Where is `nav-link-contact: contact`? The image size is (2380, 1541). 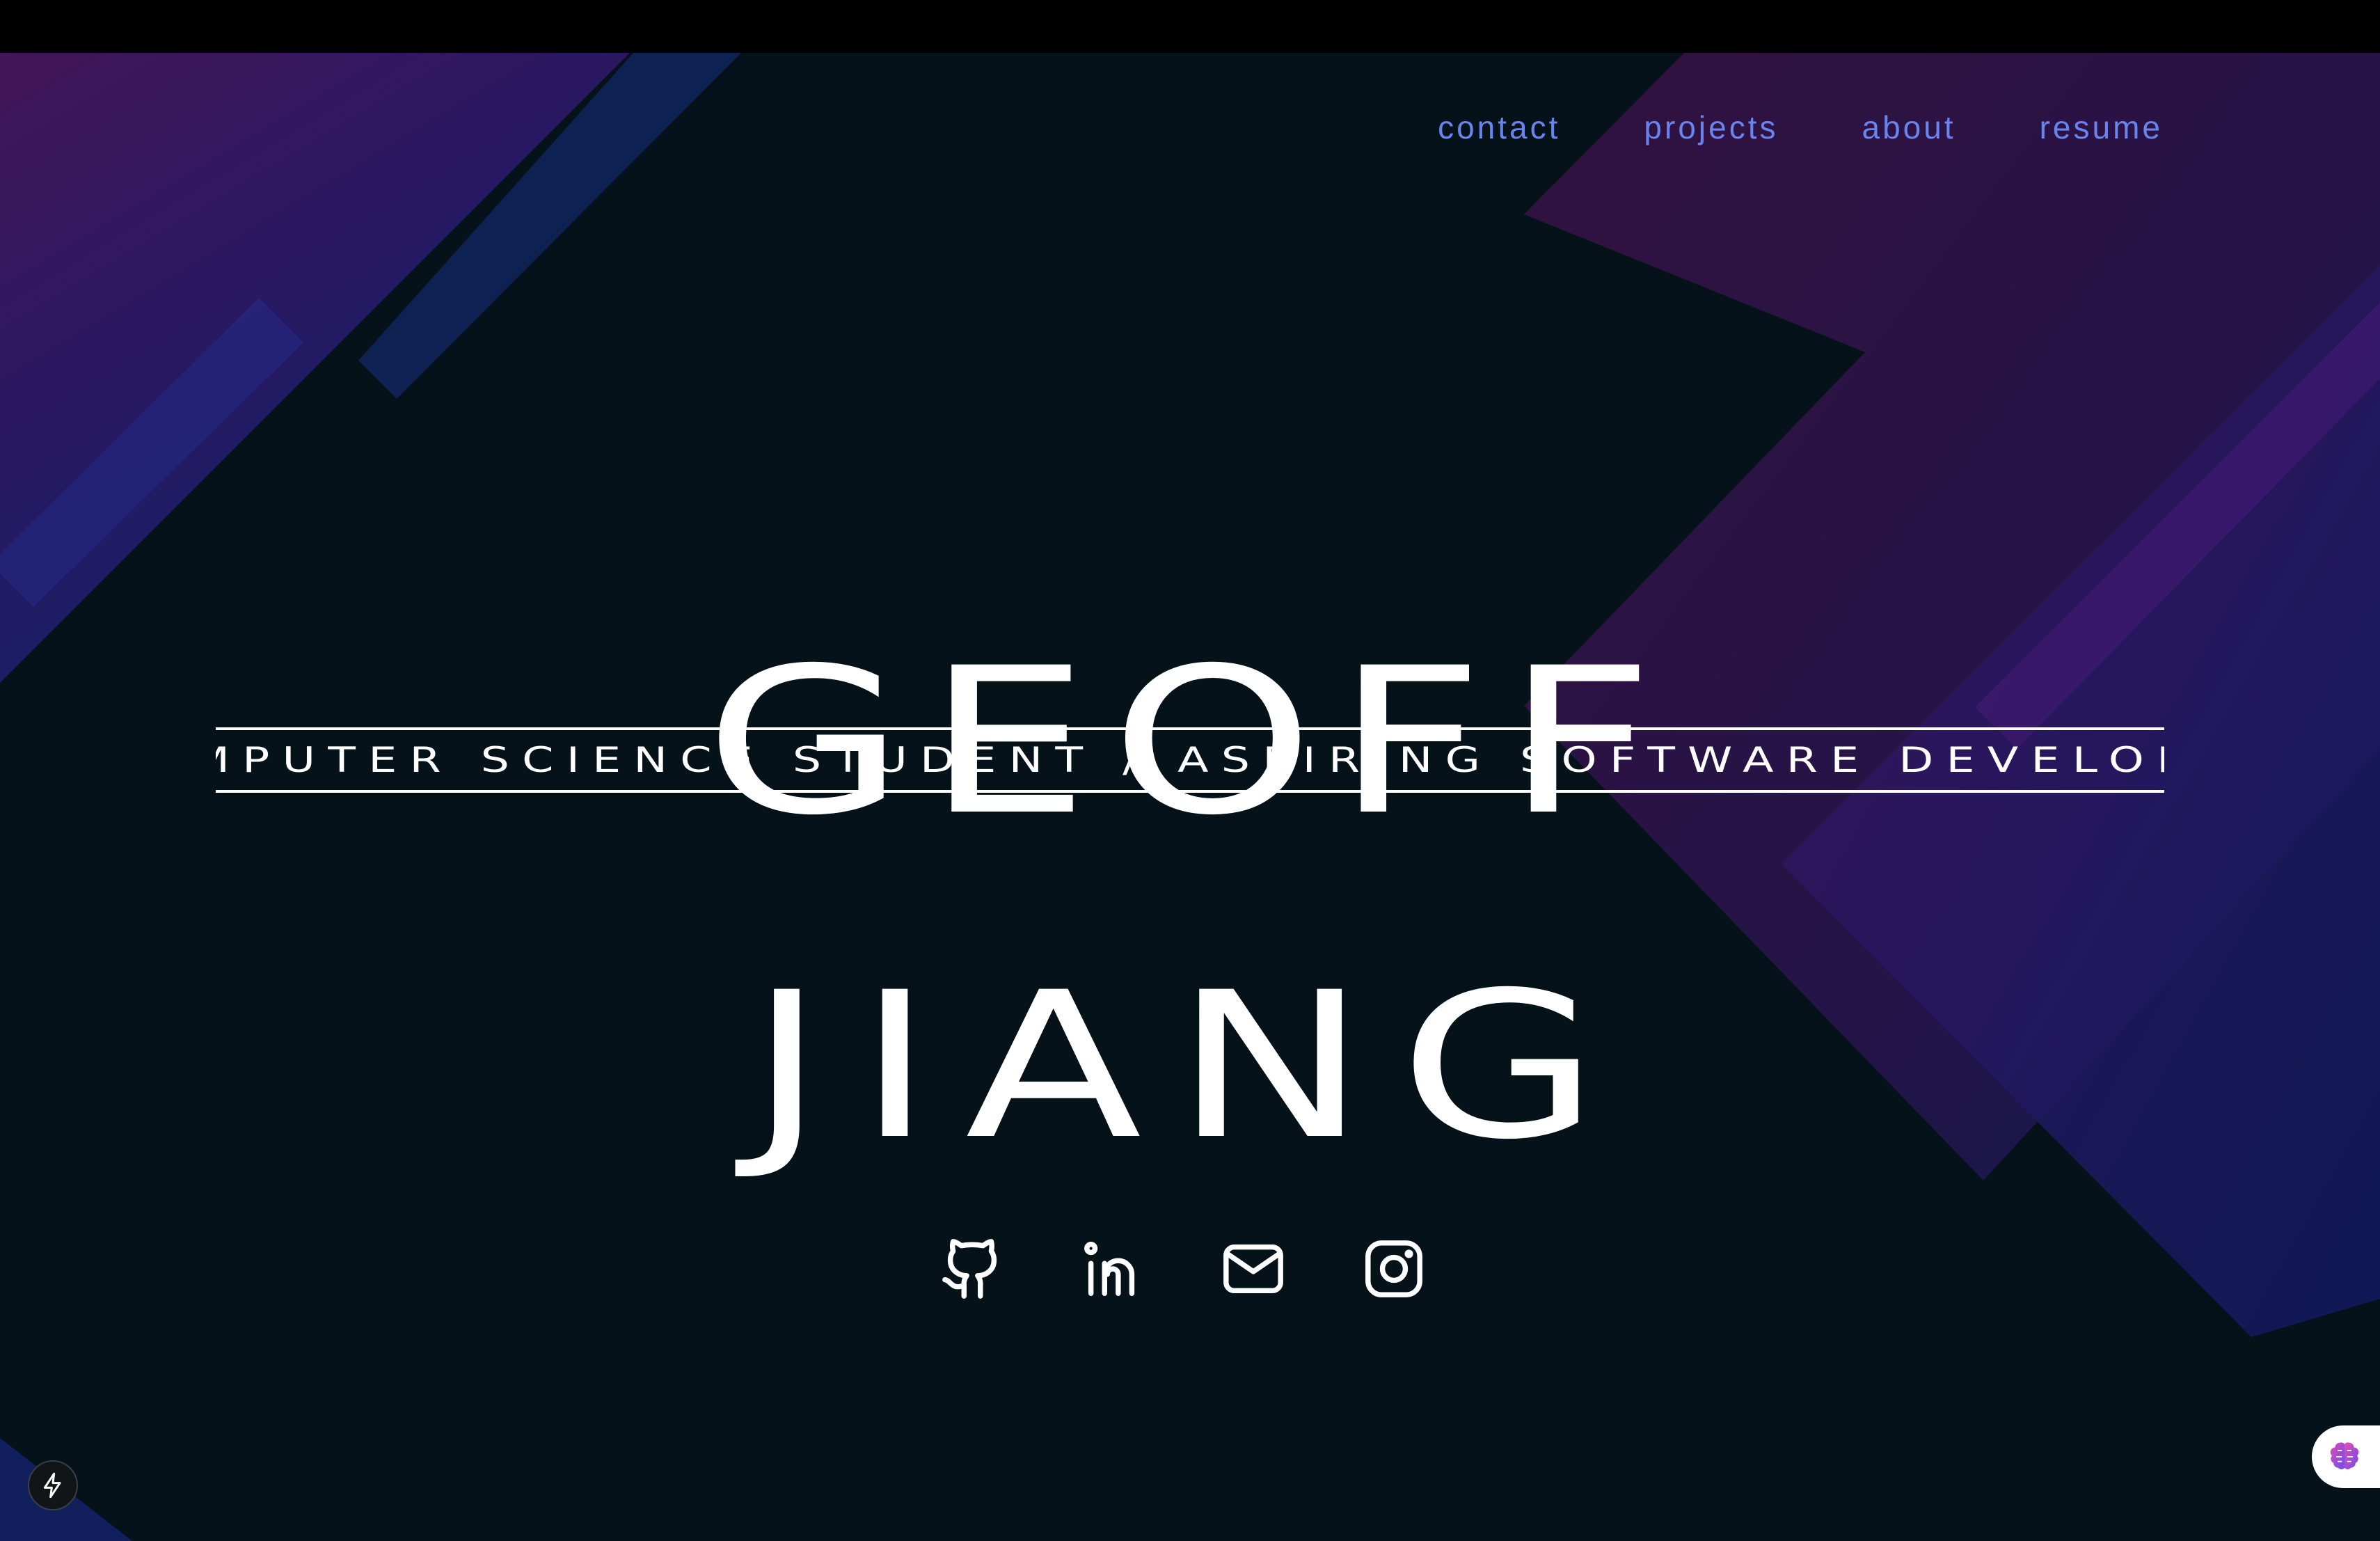
nav-link-contact: contact is located at coordinates (1499, 127).